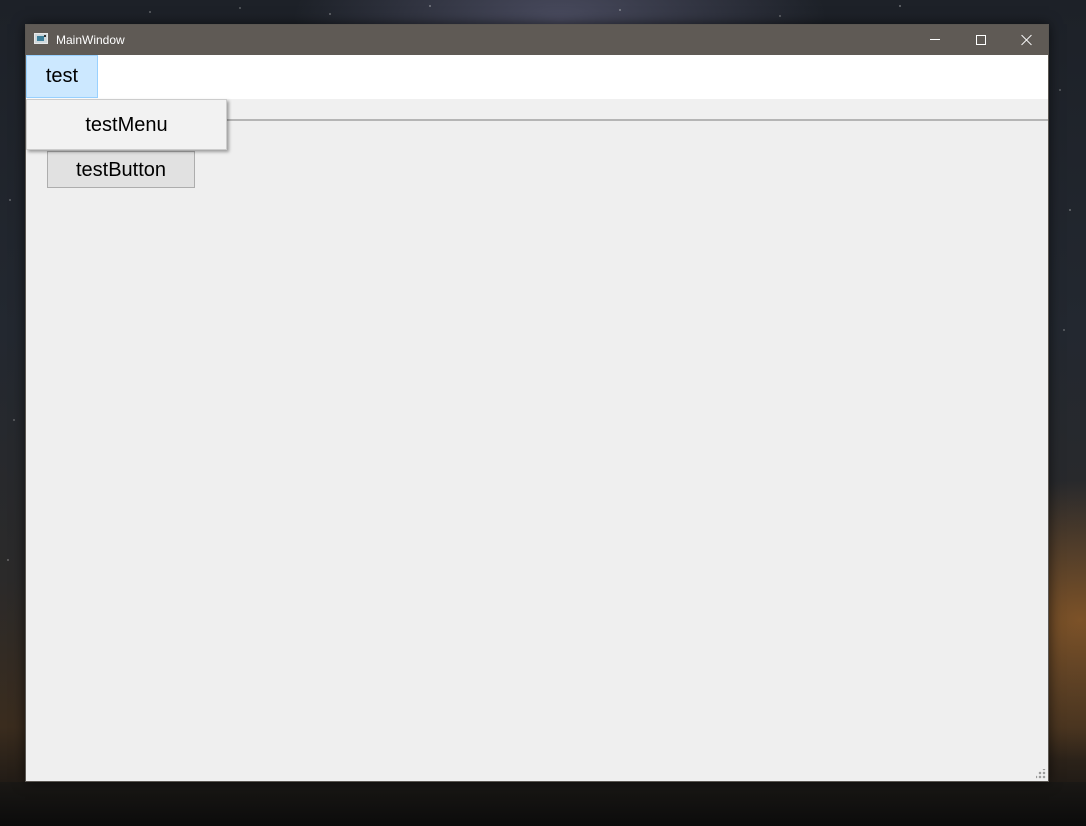 The height and width of the screenshot is (826, 1086). I want to click on dropdown-menu: testMenu, so click(126, 124).